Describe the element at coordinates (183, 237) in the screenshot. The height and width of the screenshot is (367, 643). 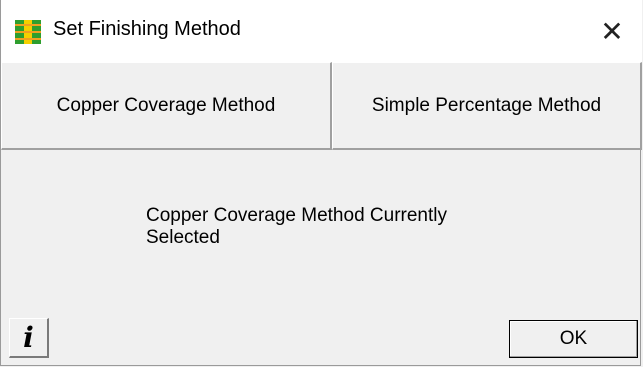
I see `status-line-2: Selected` at that location.